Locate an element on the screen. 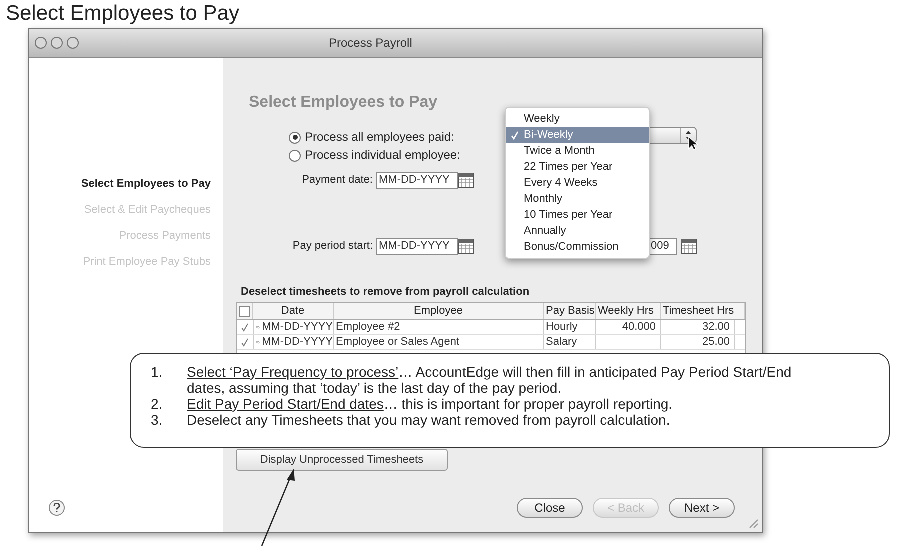  column-header: Employee is located at coordinates (439, 311).